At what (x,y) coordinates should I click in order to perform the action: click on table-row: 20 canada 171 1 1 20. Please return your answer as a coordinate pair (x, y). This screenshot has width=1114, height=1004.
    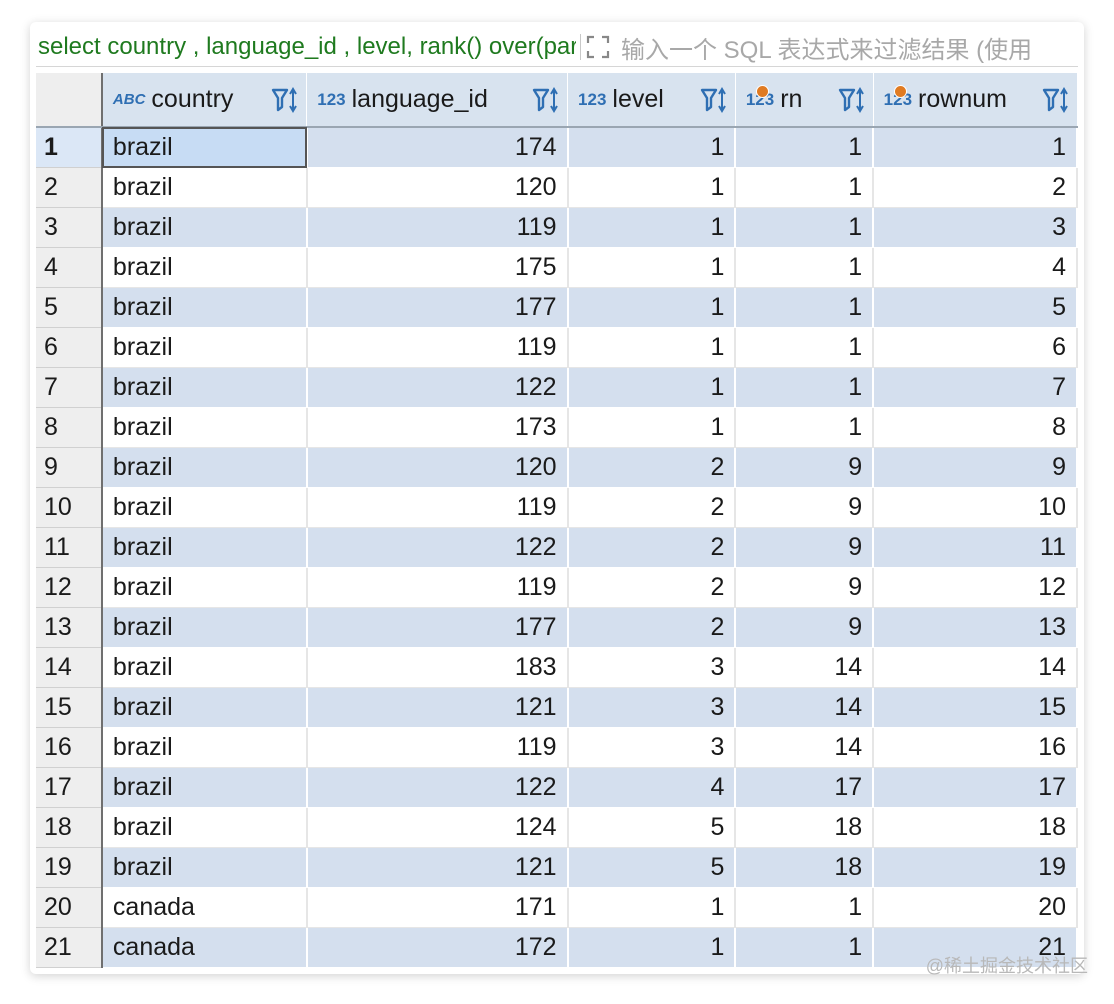
    Looking at the image, I should click on (557, 907).